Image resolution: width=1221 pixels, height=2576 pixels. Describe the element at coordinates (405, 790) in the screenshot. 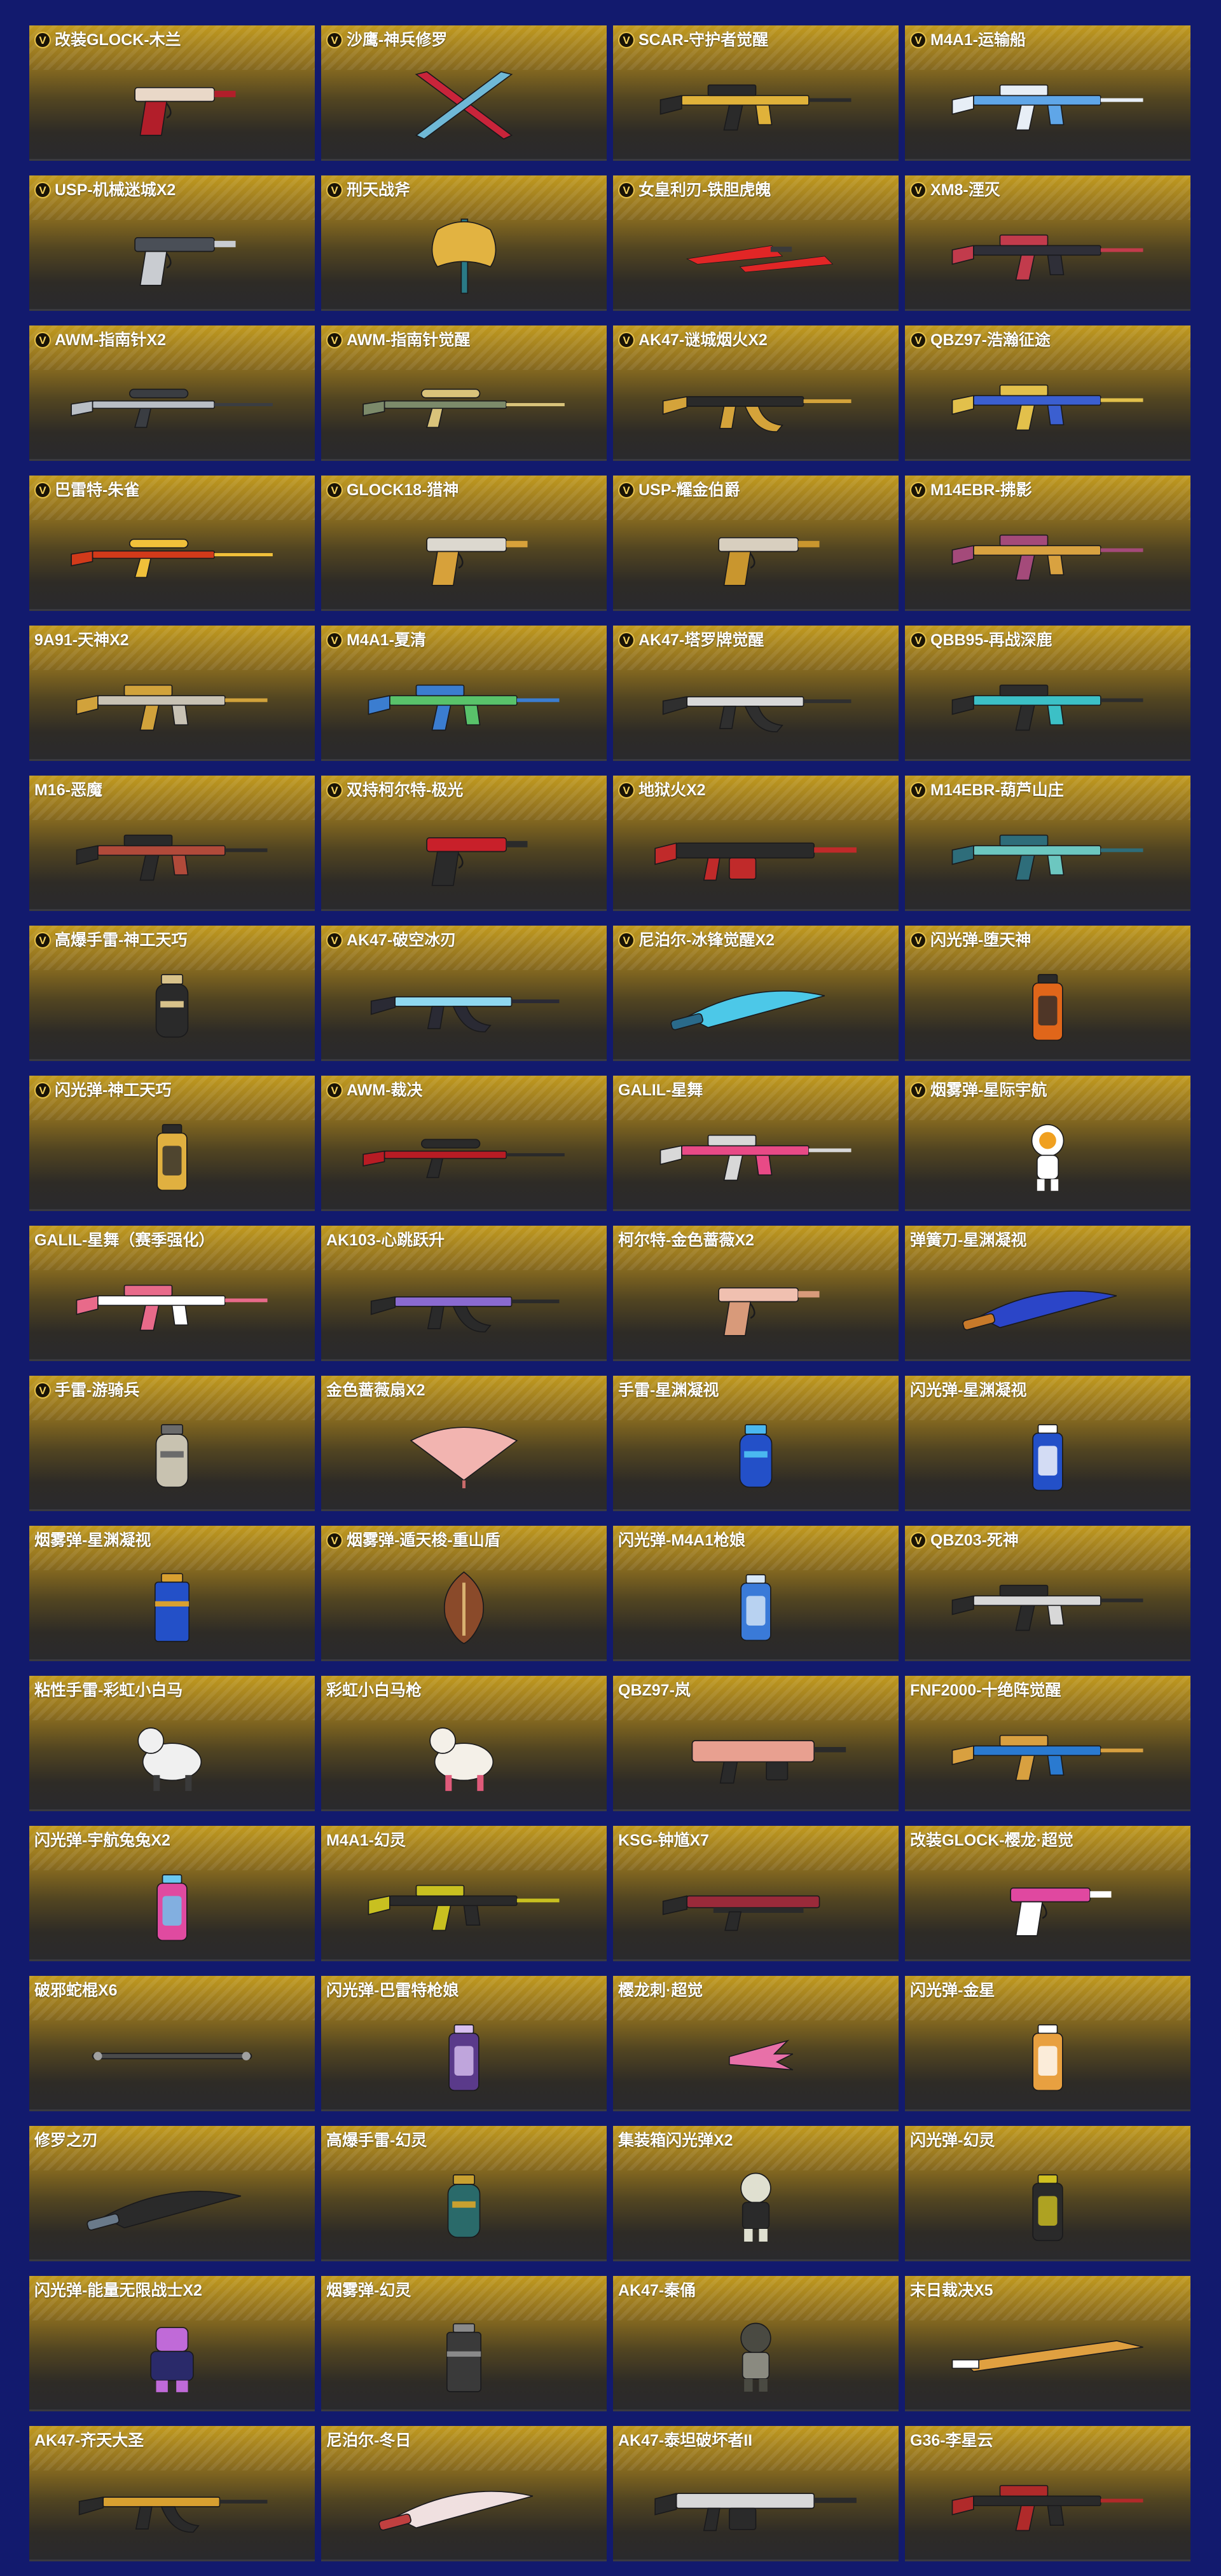

I see `item-name: 双持柯尔特-极光` at that location.